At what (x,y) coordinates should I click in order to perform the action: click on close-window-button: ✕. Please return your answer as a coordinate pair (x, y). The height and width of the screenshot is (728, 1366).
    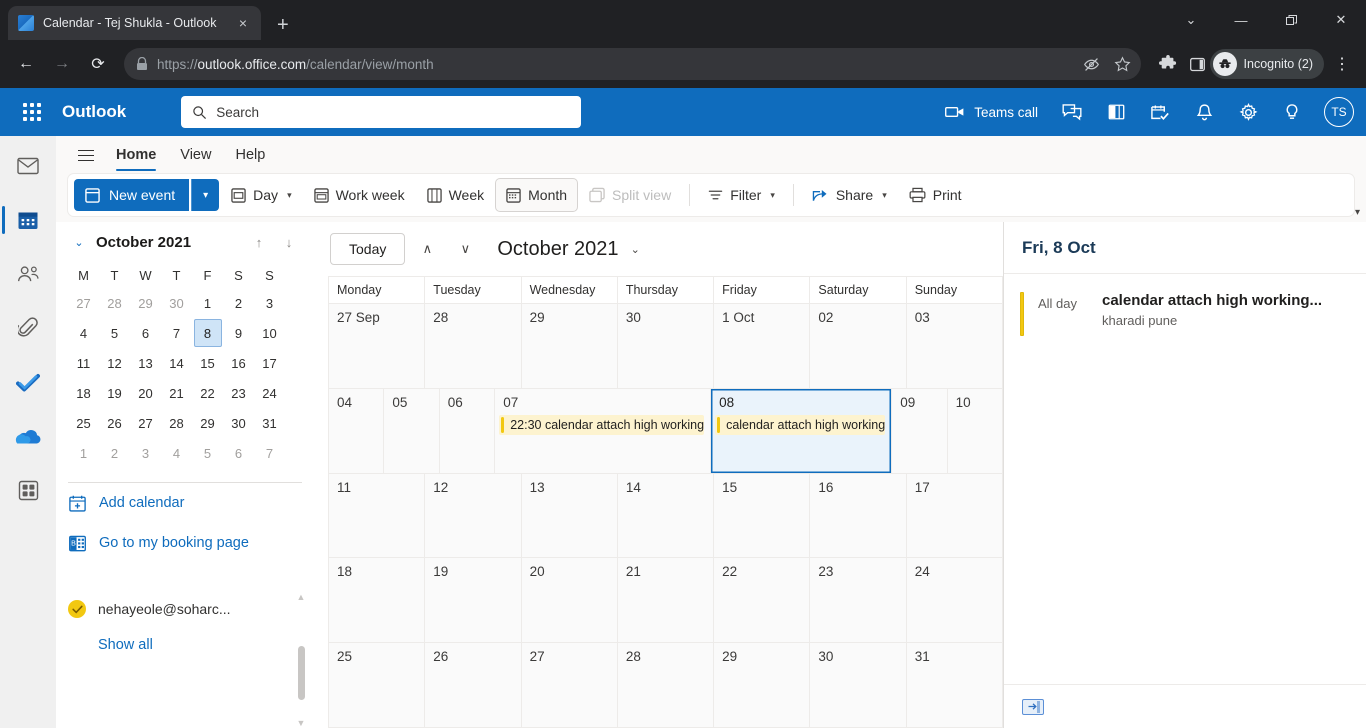
    Looking at the image, I should click on (1341, 20).